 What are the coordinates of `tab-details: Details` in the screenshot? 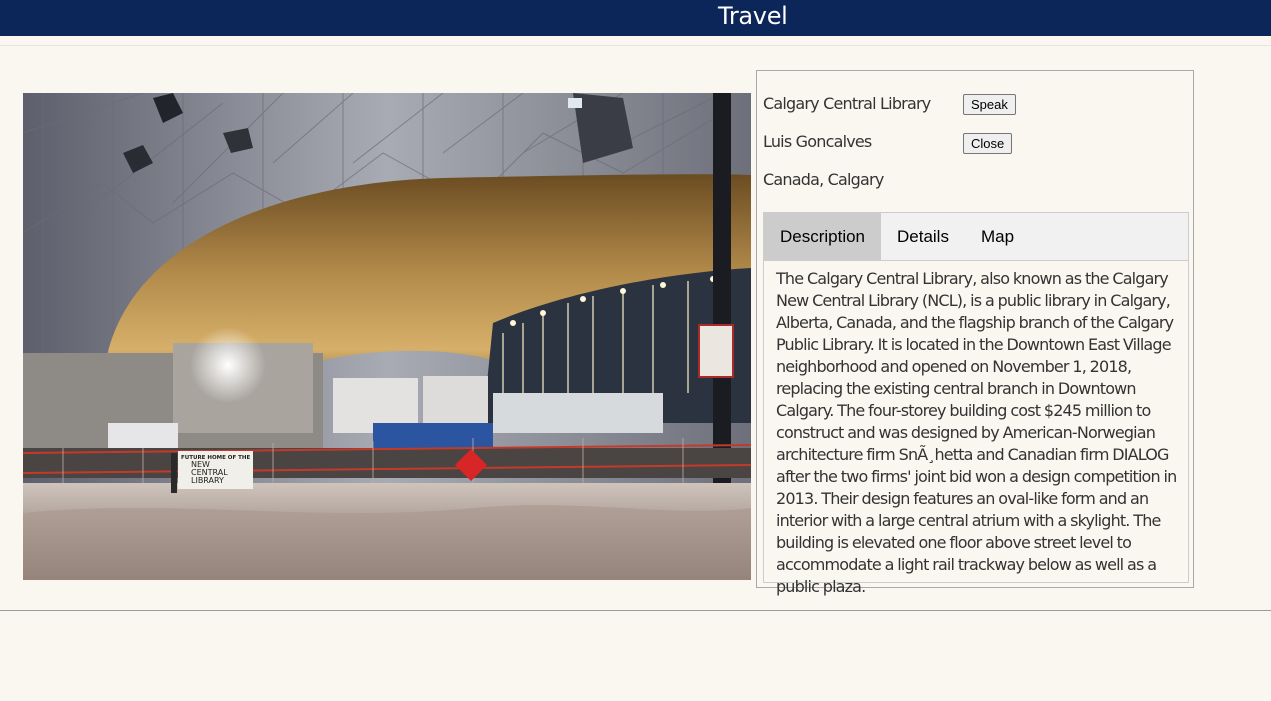 It's located at (923, 237).